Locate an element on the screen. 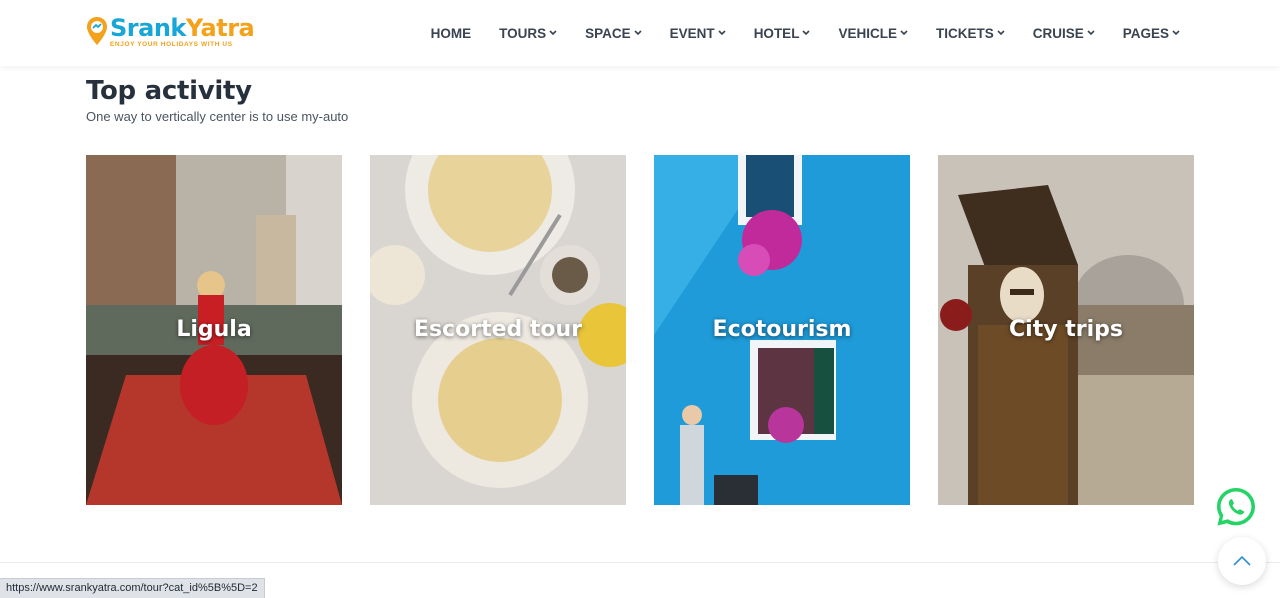  brand-name-part1: Srank is located at coordinates (148, 28).